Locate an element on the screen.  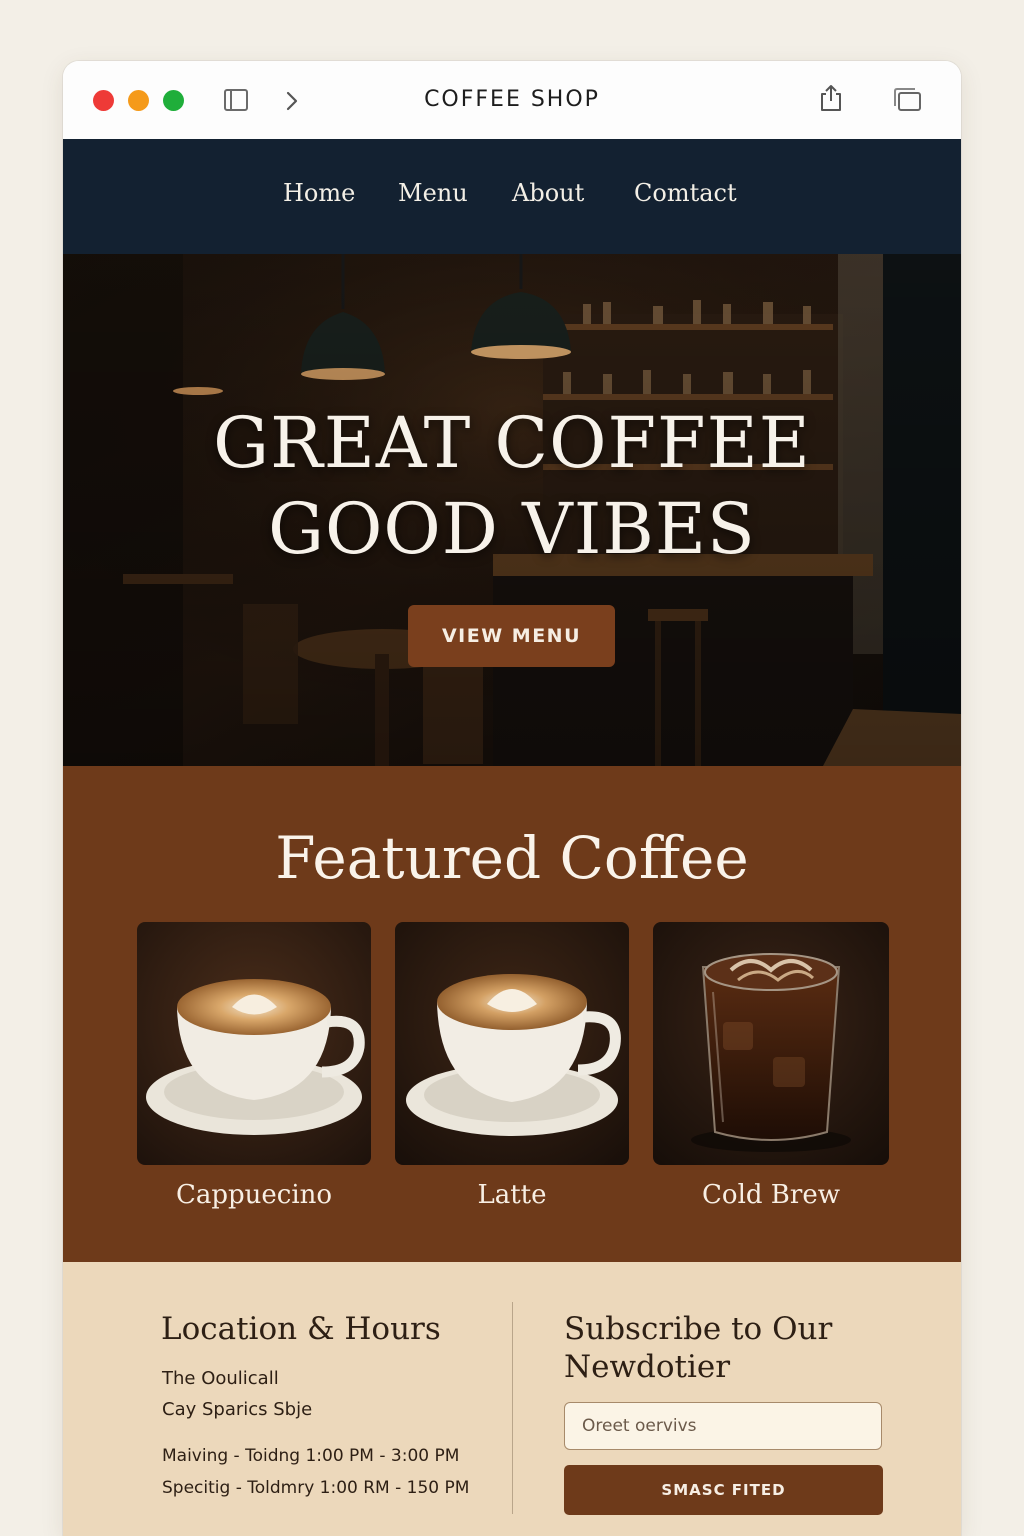
view-menu-button: VIEW MENU is located at coordinates (511, 636).